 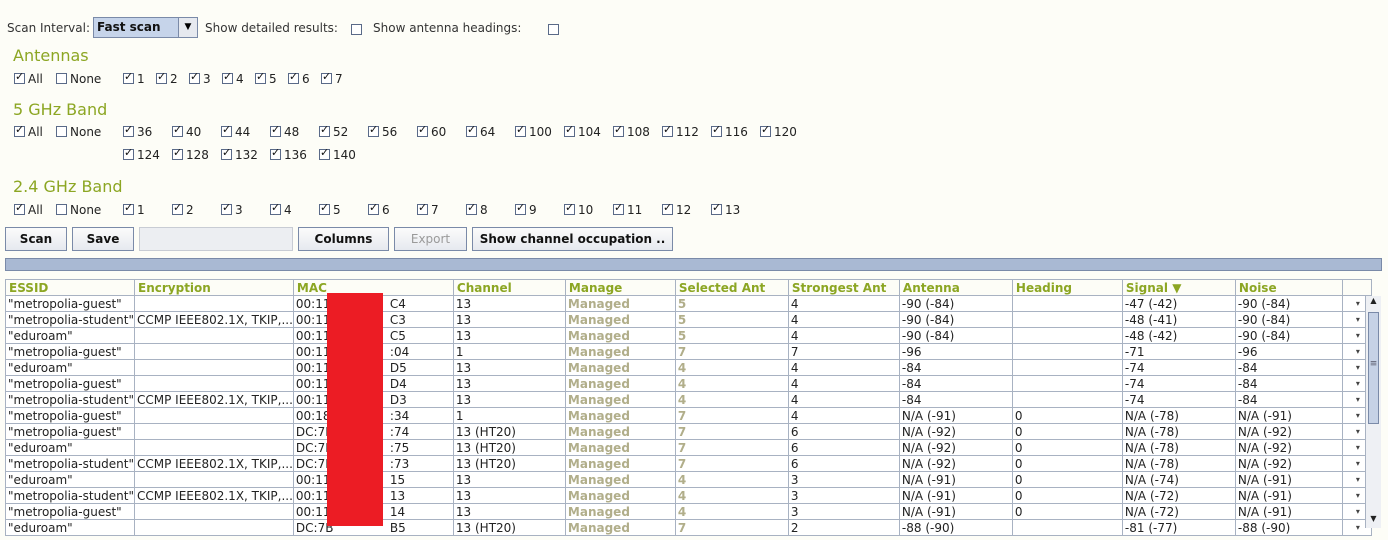 What do you see at coordinates (716, 130) in the screenshot?
I see `channel-116-checkbox` at bounding box center [716, 130].